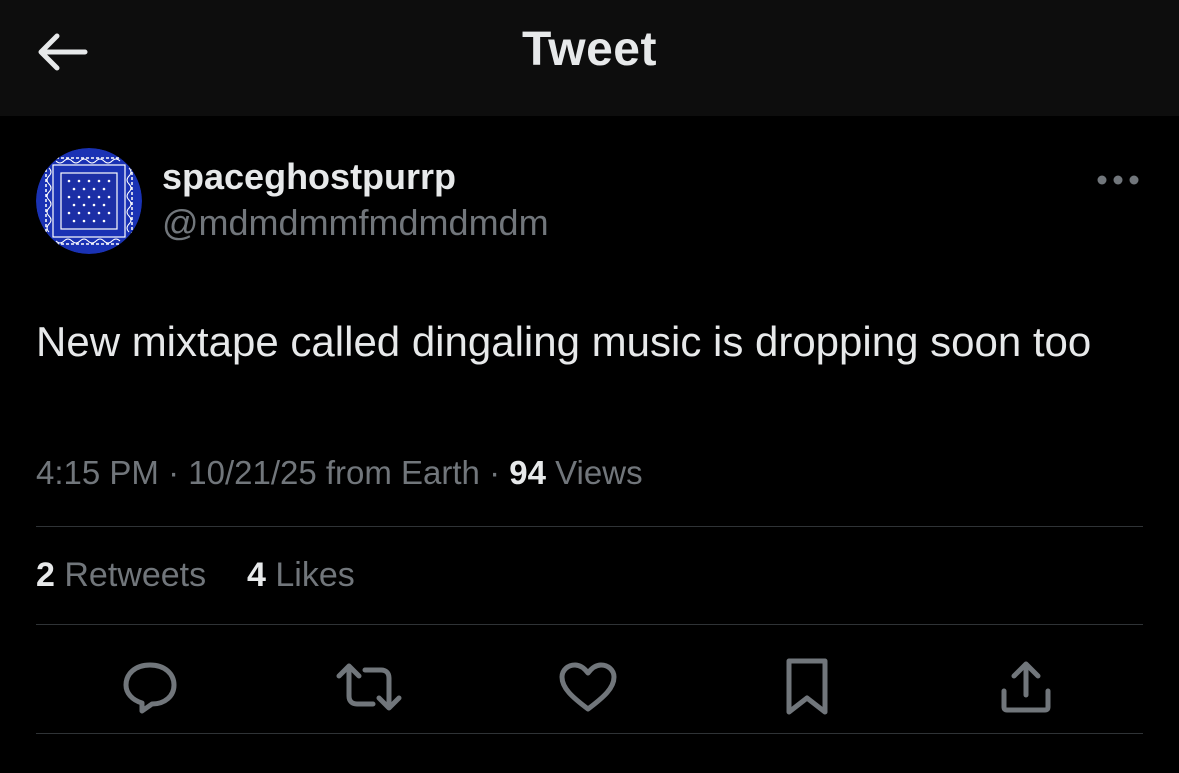 This screenshot has height=773, width=1179. I want to click on avatar, so click(89, 201).